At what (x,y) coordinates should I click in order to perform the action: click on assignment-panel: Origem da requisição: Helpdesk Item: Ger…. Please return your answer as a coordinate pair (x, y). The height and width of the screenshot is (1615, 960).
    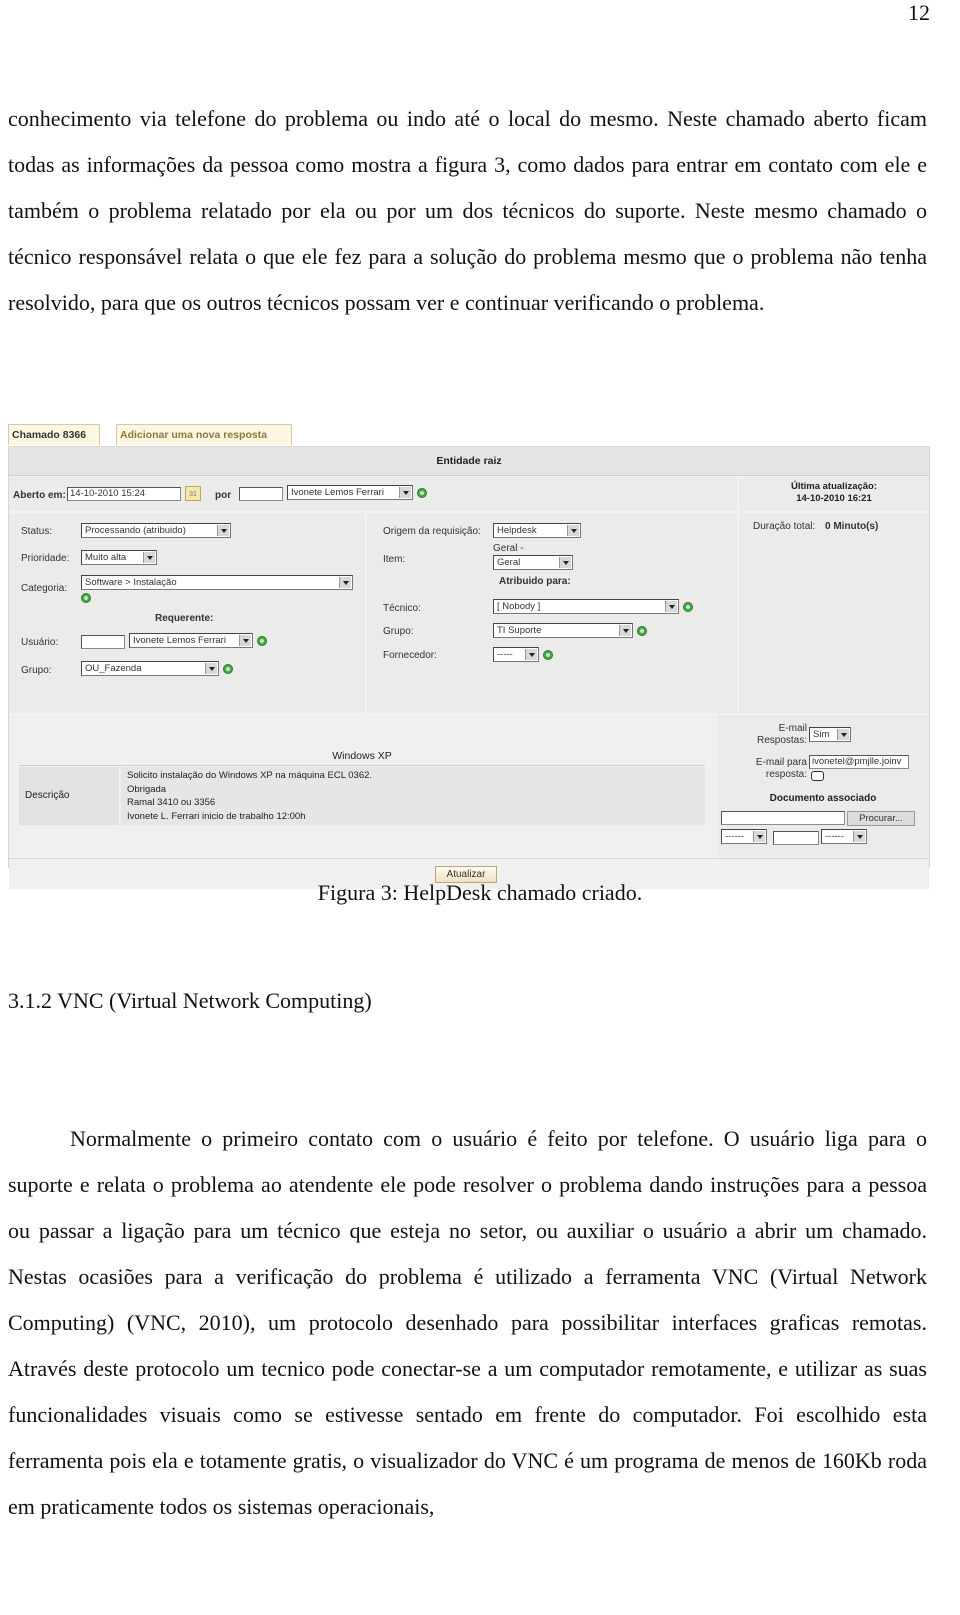
    Looking at the image, I should click on (552, 613).